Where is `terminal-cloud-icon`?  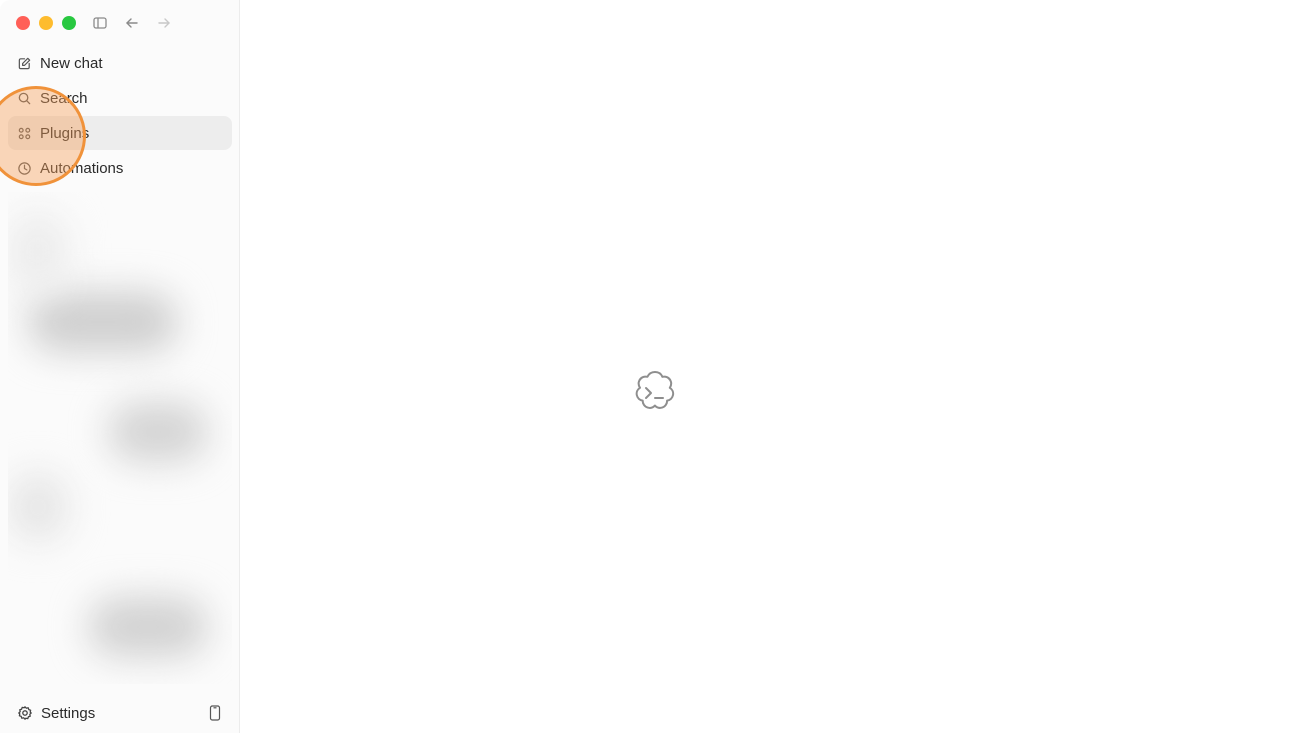
terminal-cloud-icon is located at coordinates (655, 393).